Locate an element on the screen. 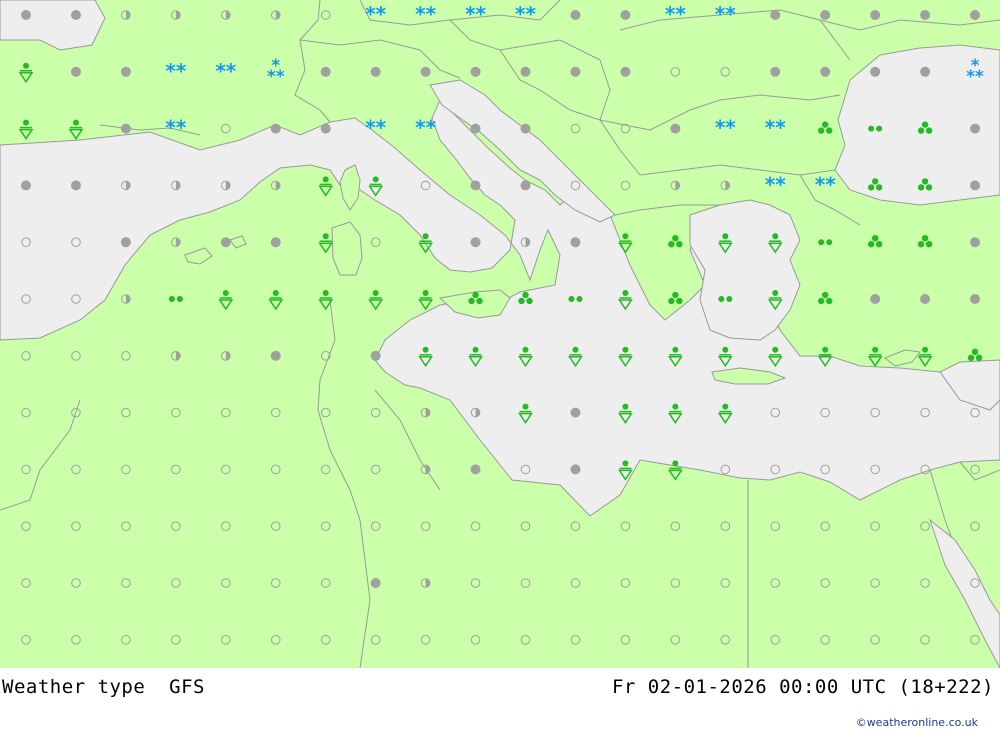  map-title: Weather type GFS is located at coordinates (103, 687).